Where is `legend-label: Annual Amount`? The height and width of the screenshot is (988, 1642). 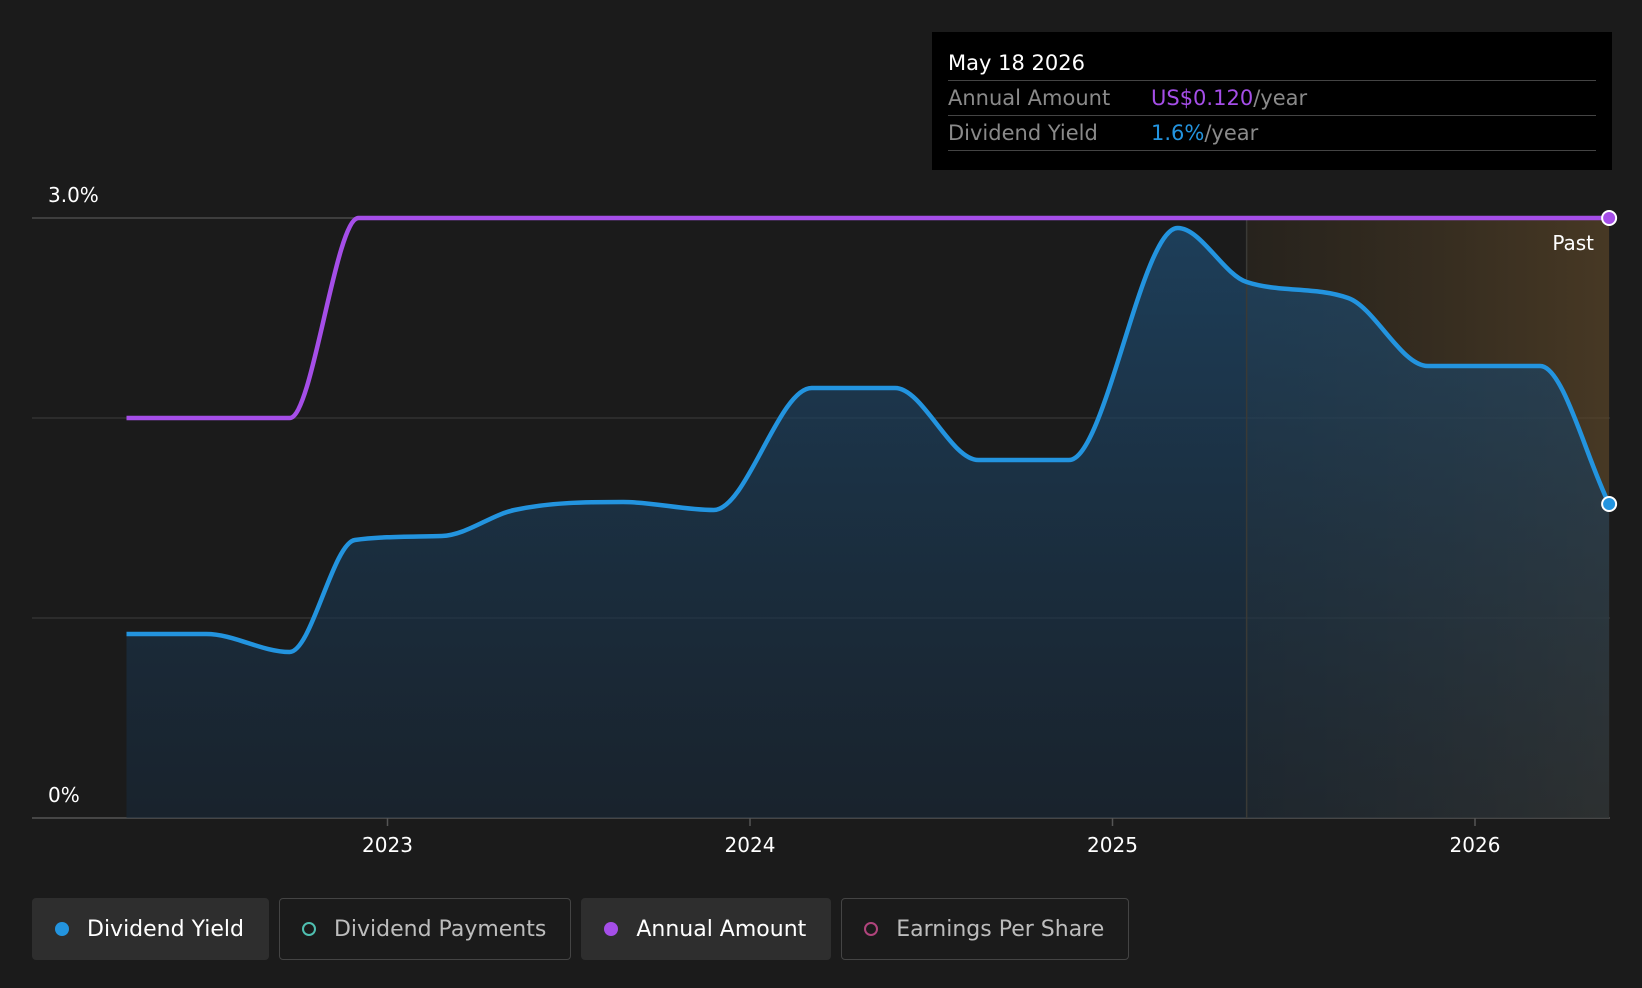 legend-label: Annual Amount is located at coordinates (721, 929).